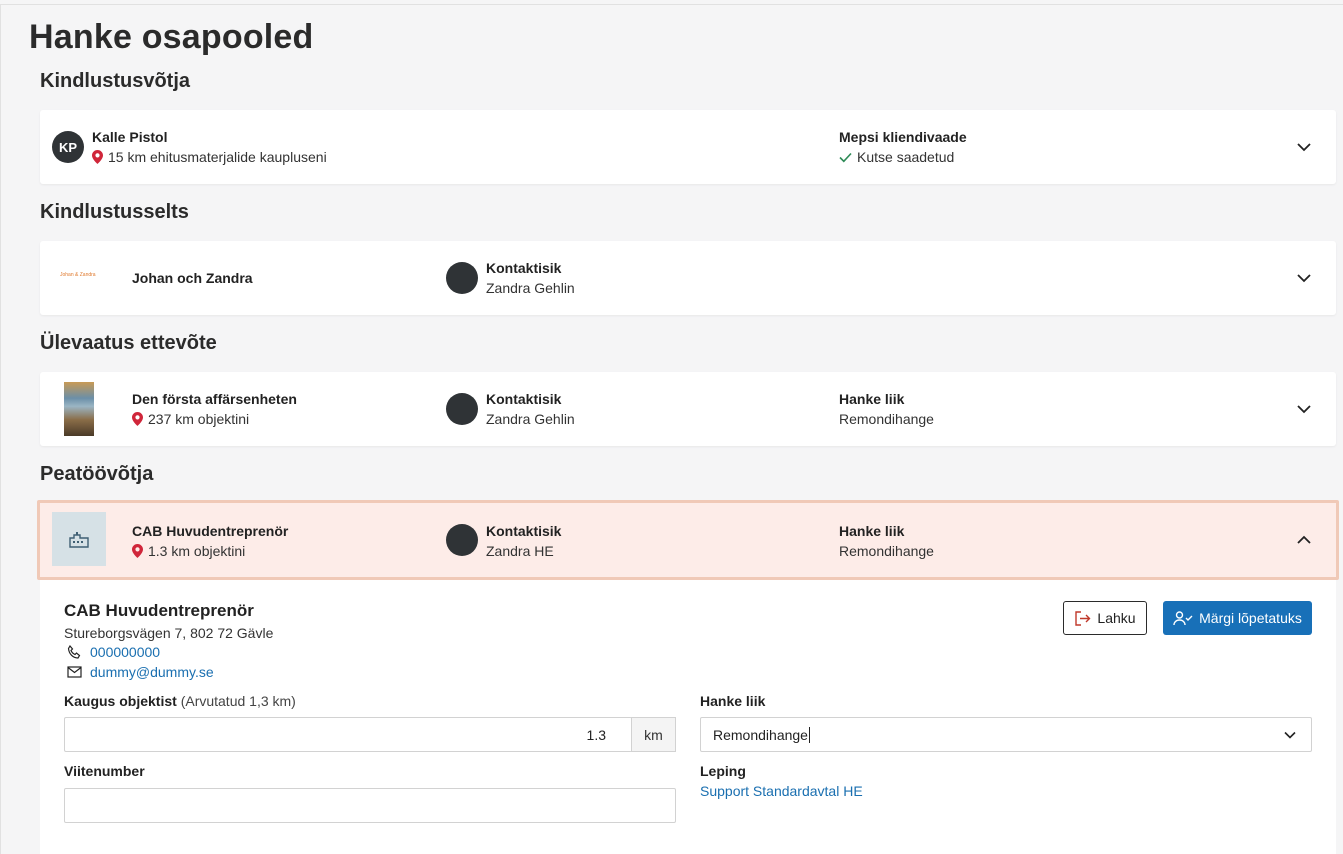 This screenshot has height=854, width=1343. I want to click on mail-icon, so click(74, 672).